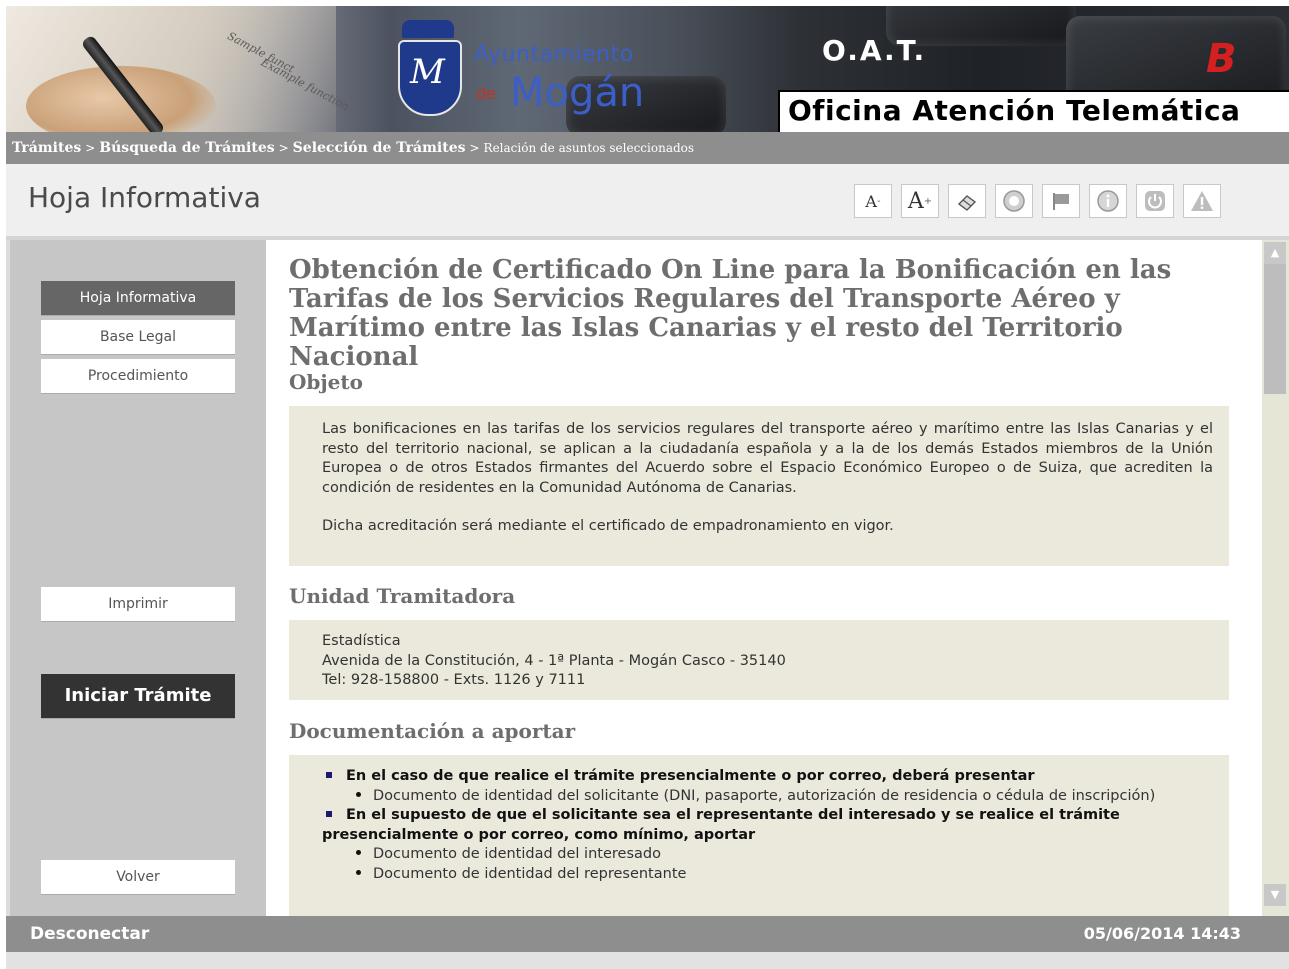 The height and width of the screenshot is (969, 1289). What do you see at coordinates (767, 855) in the screenshot?
I see `doc-group-2-item: Documento de identidad del interesado` at bounding box center [767, 855].